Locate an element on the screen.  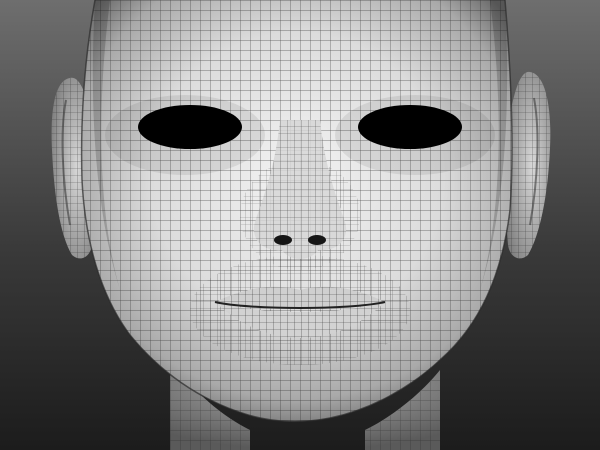
right-nostril is located at coordinates (317, 240).